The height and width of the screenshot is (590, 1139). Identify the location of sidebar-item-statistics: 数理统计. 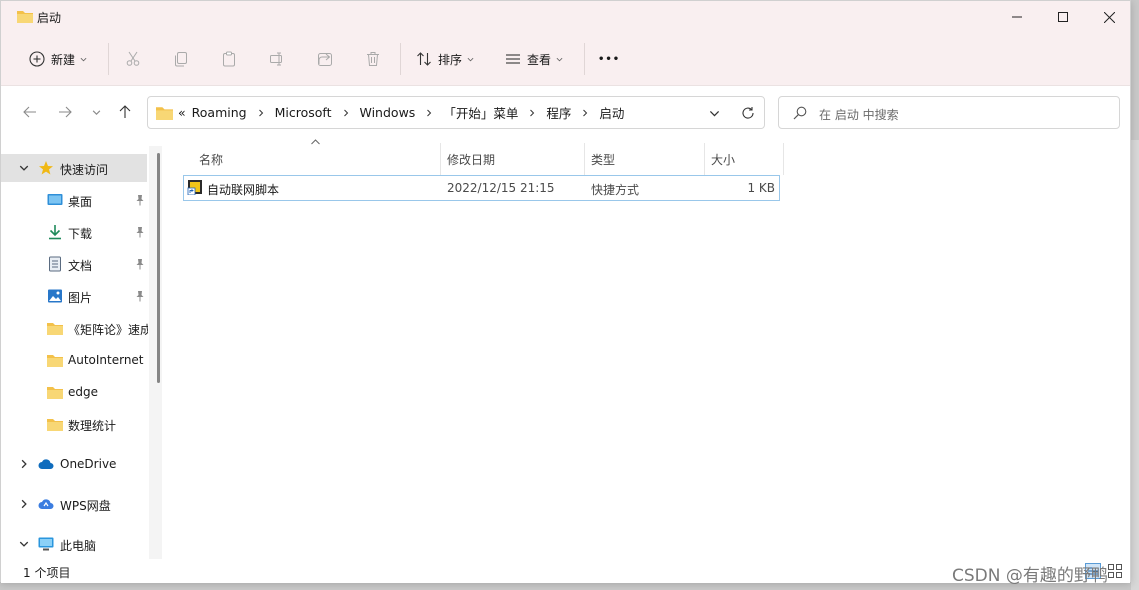
(74, 424).